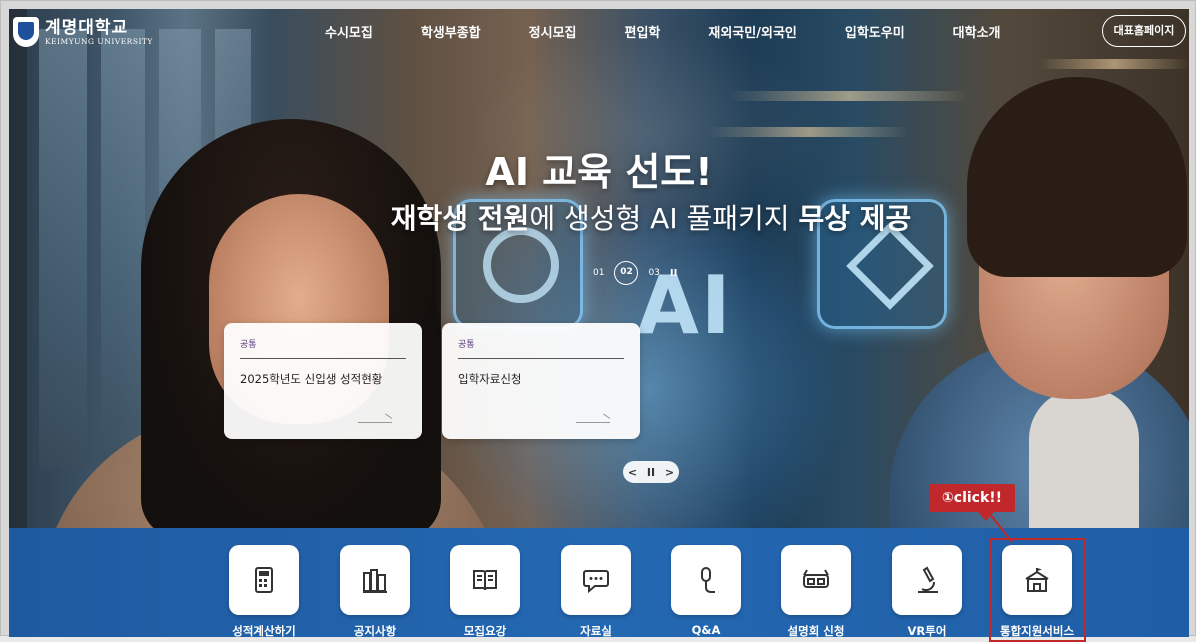 The height and width of the screenshot is (642, 1196). What do you see at coordinates (596, 631) in the screenshot?
I see `quick-link-label: 자료실` at bounding box center [596, 631].